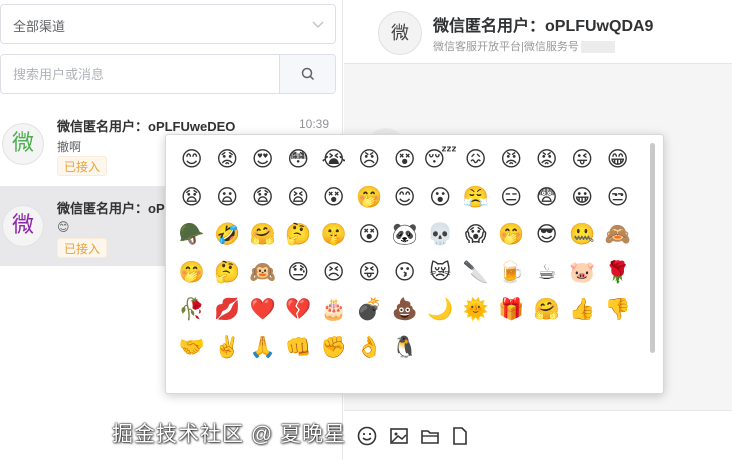  What do you see at coordinates (370, 160) in the screenshot?
I see `emoji-item: 😠` at bounding box center [370, 160].